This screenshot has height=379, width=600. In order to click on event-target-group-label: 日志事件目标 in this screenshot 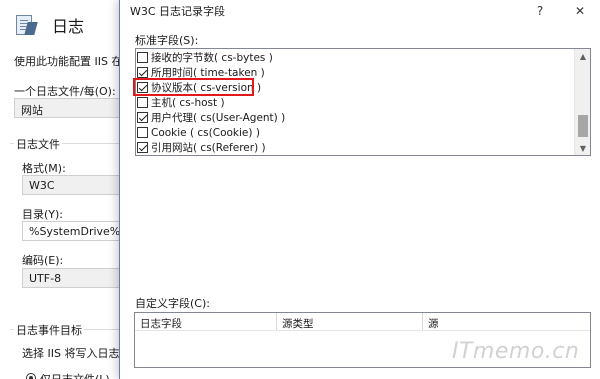, I will do `click(49, 330)`.